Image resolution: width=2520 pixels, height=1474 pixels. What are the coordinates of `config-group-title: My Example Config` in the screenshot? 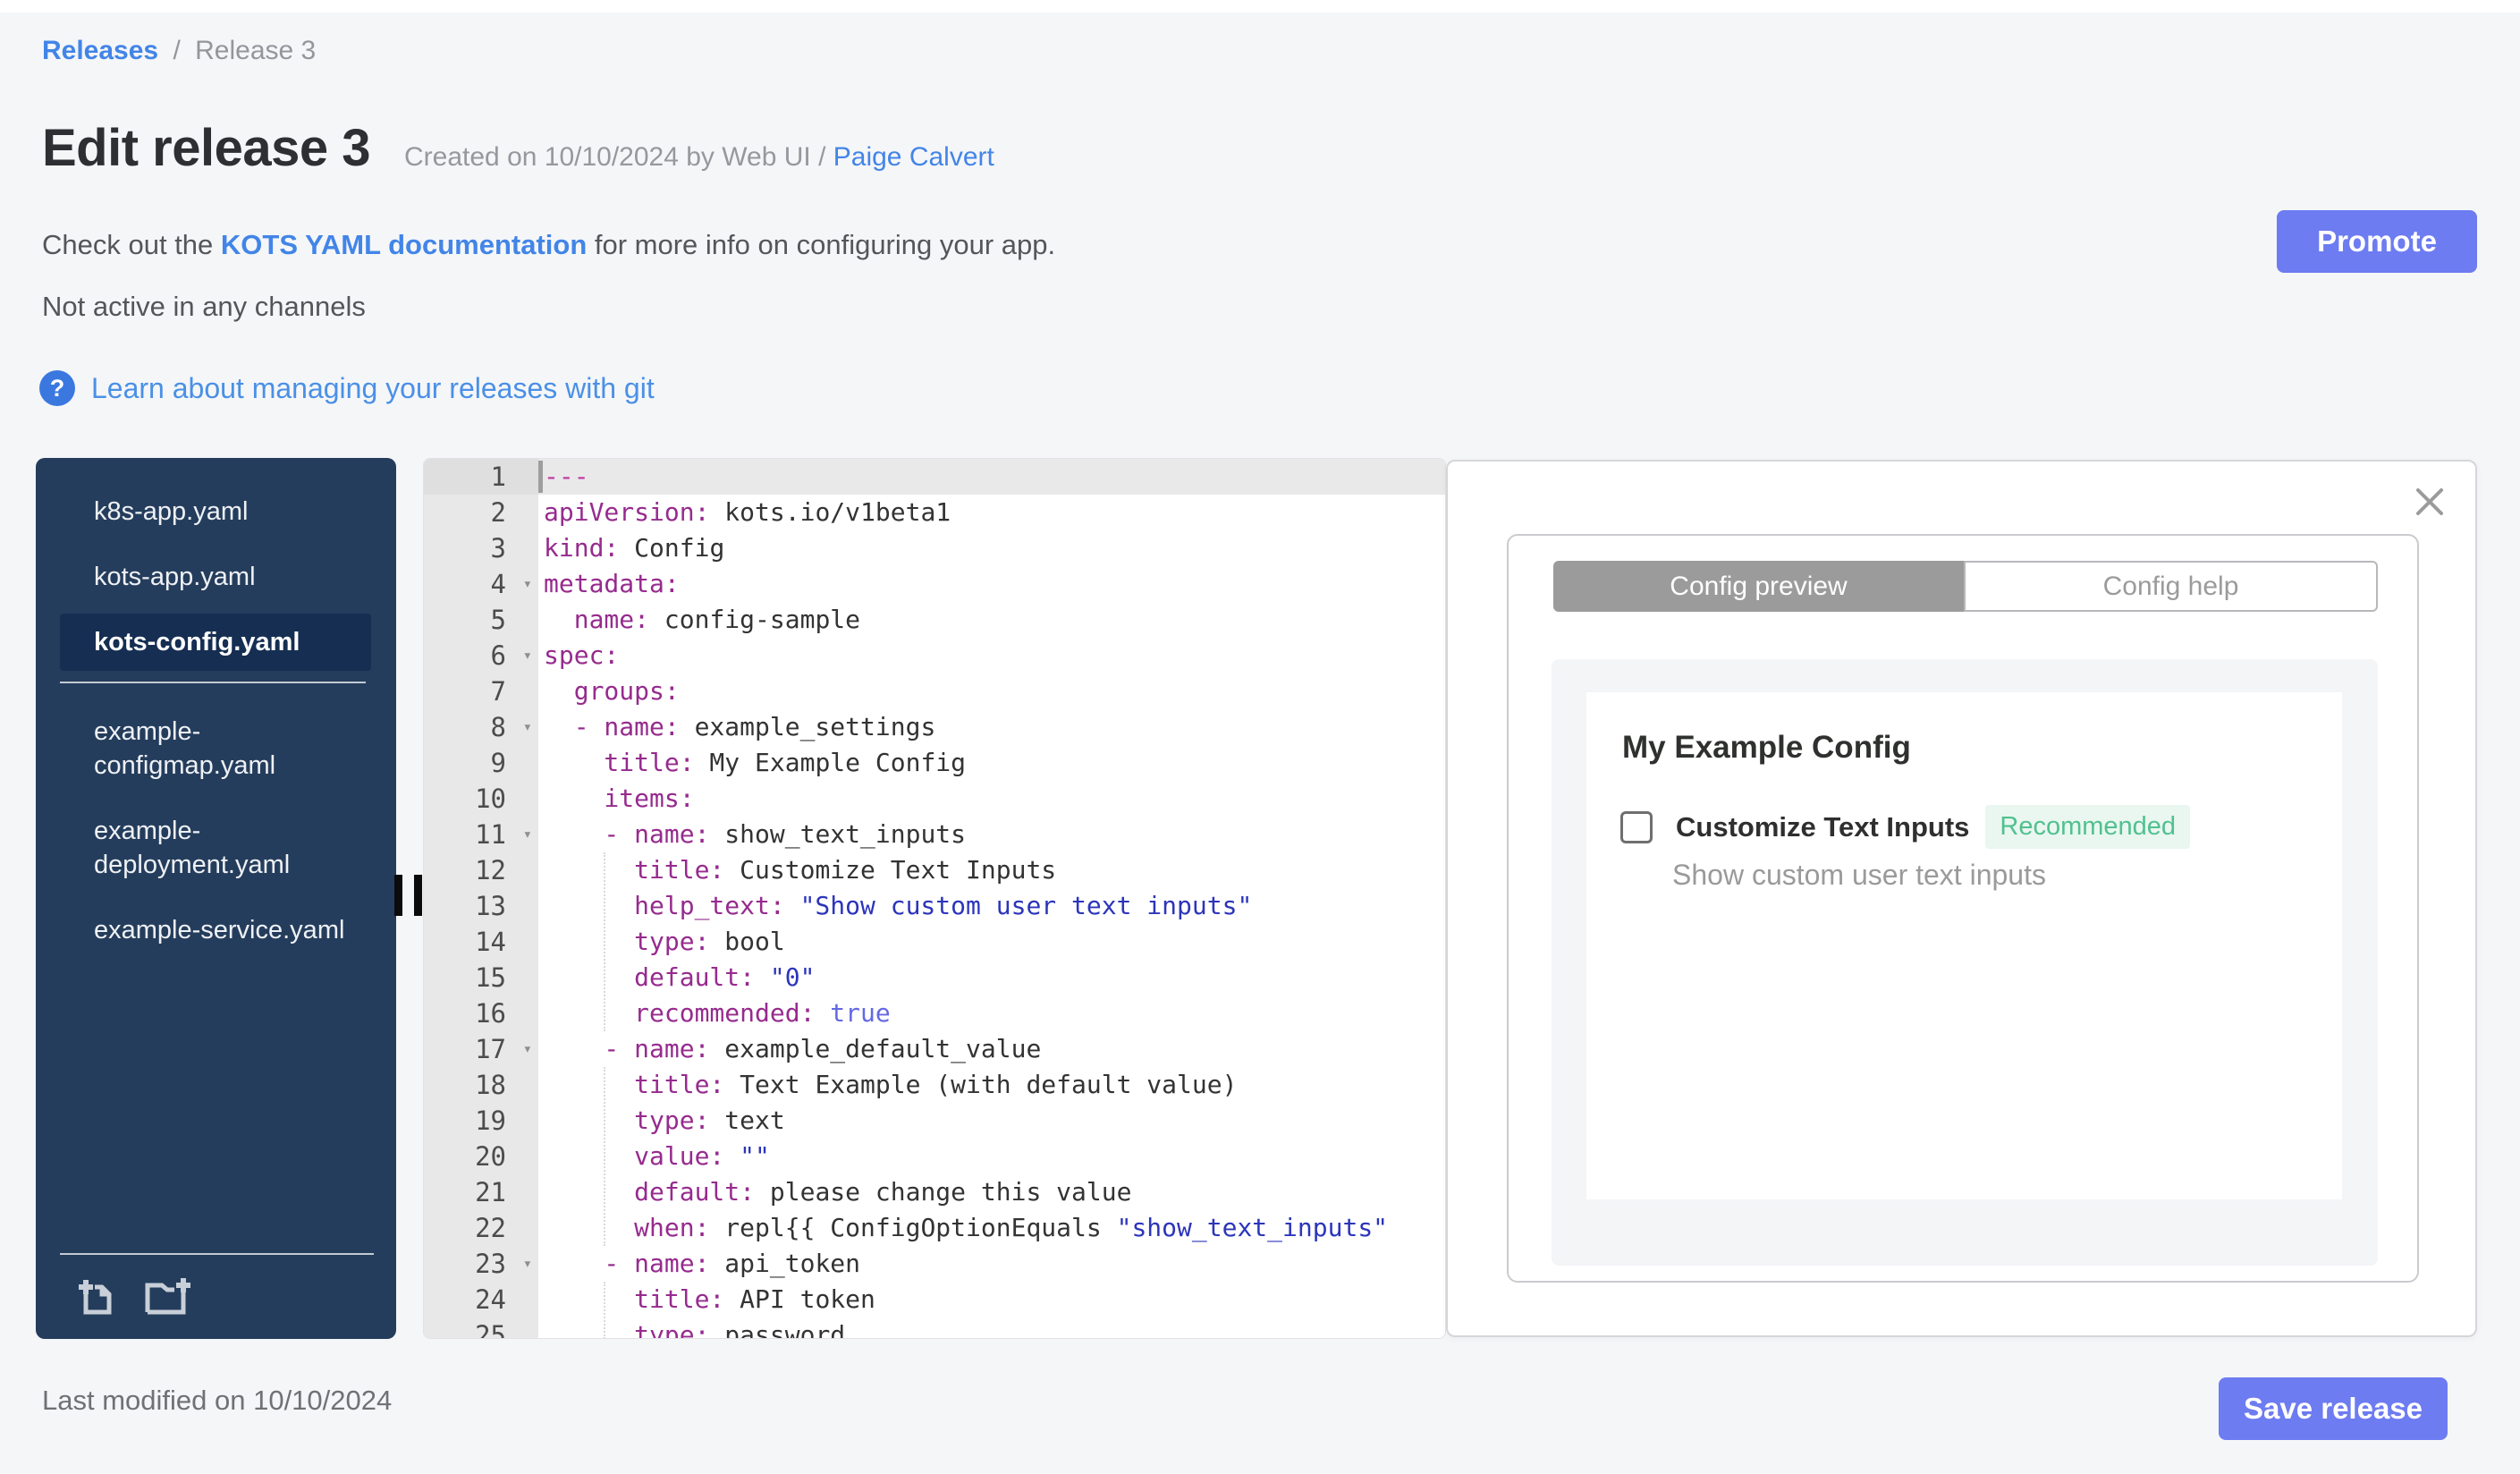 It's located at (1767, 747).